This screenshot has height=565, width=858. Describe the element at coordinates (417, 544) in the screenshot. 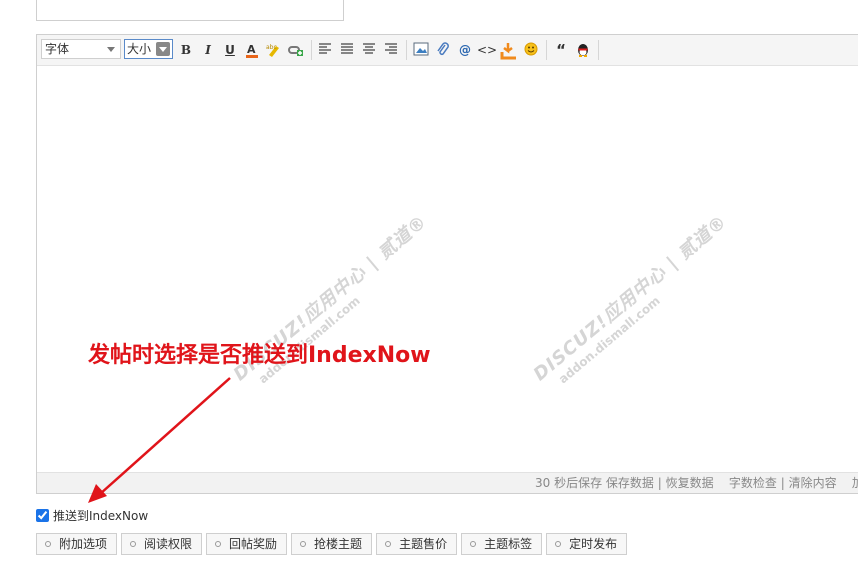

I see `option-thread-price: 主题售价` at that location.